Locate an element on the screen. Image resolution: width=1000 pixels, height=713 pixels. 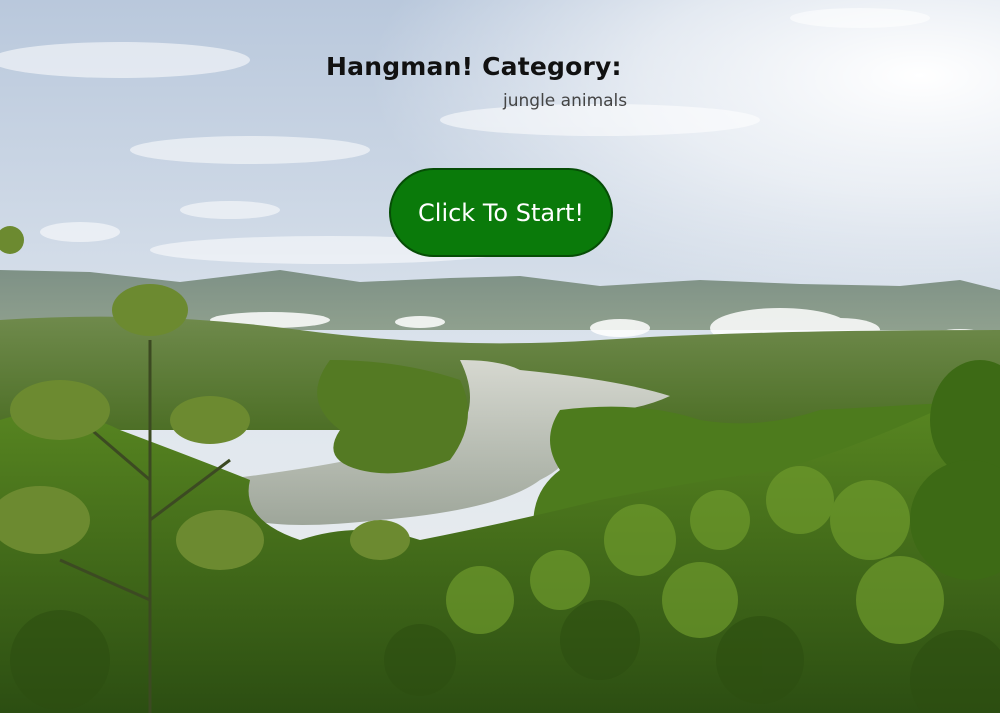
start-button: Click To Start! is located at coordinates (501, 212).